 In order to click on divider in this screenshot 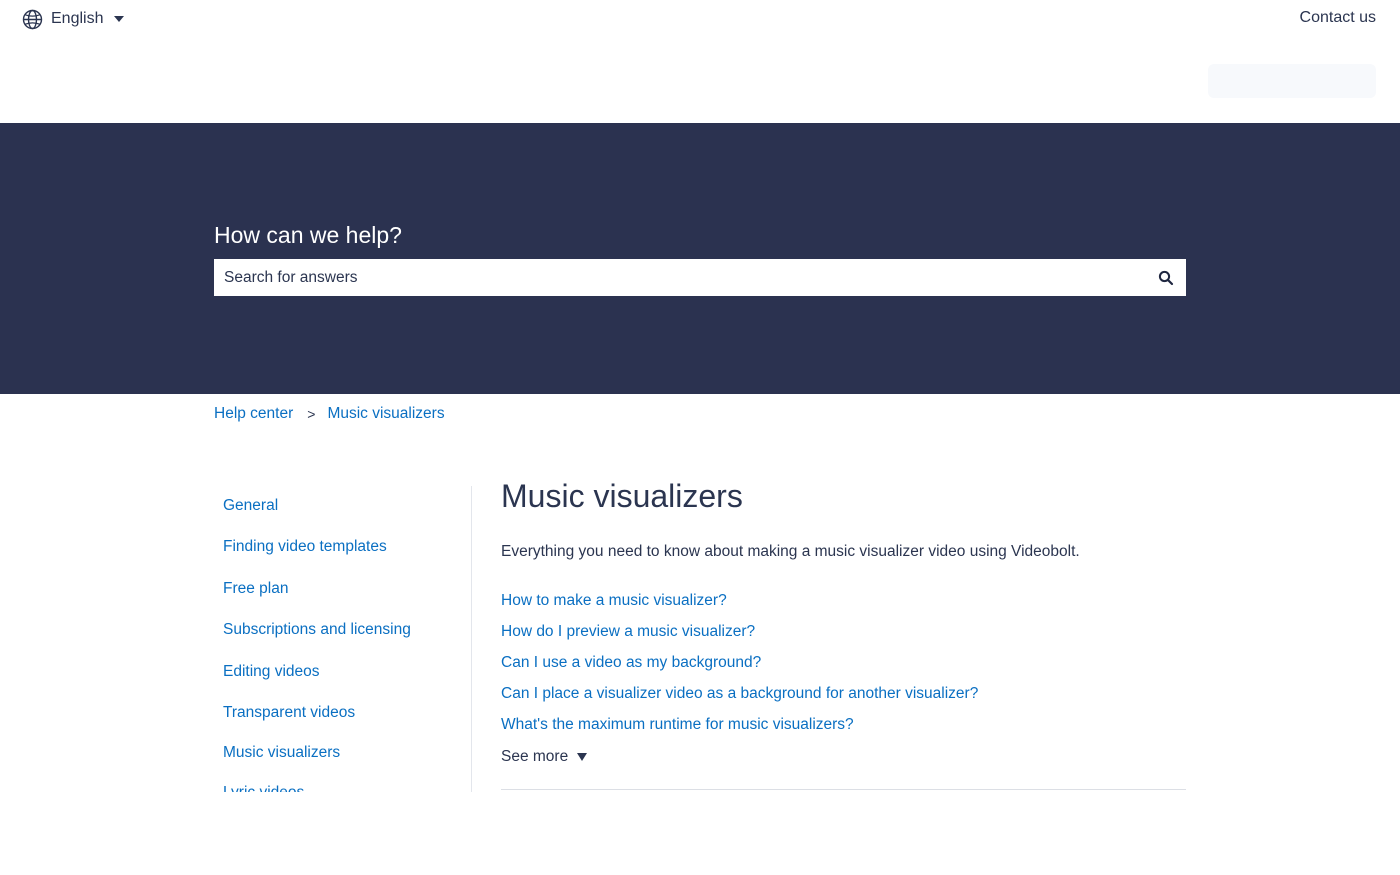, I will do `click(843, 789)`.